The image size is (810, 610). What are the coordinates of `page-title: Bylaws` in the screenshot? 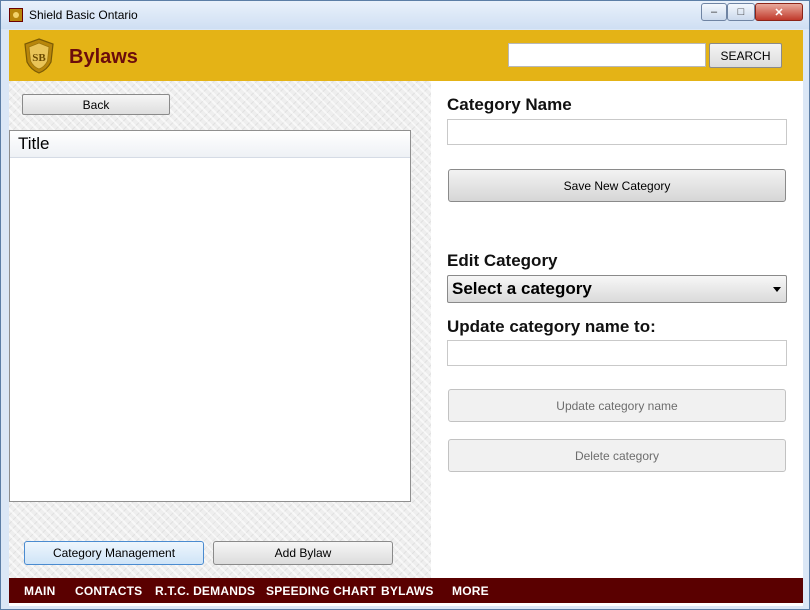 It's located at (103, 57).